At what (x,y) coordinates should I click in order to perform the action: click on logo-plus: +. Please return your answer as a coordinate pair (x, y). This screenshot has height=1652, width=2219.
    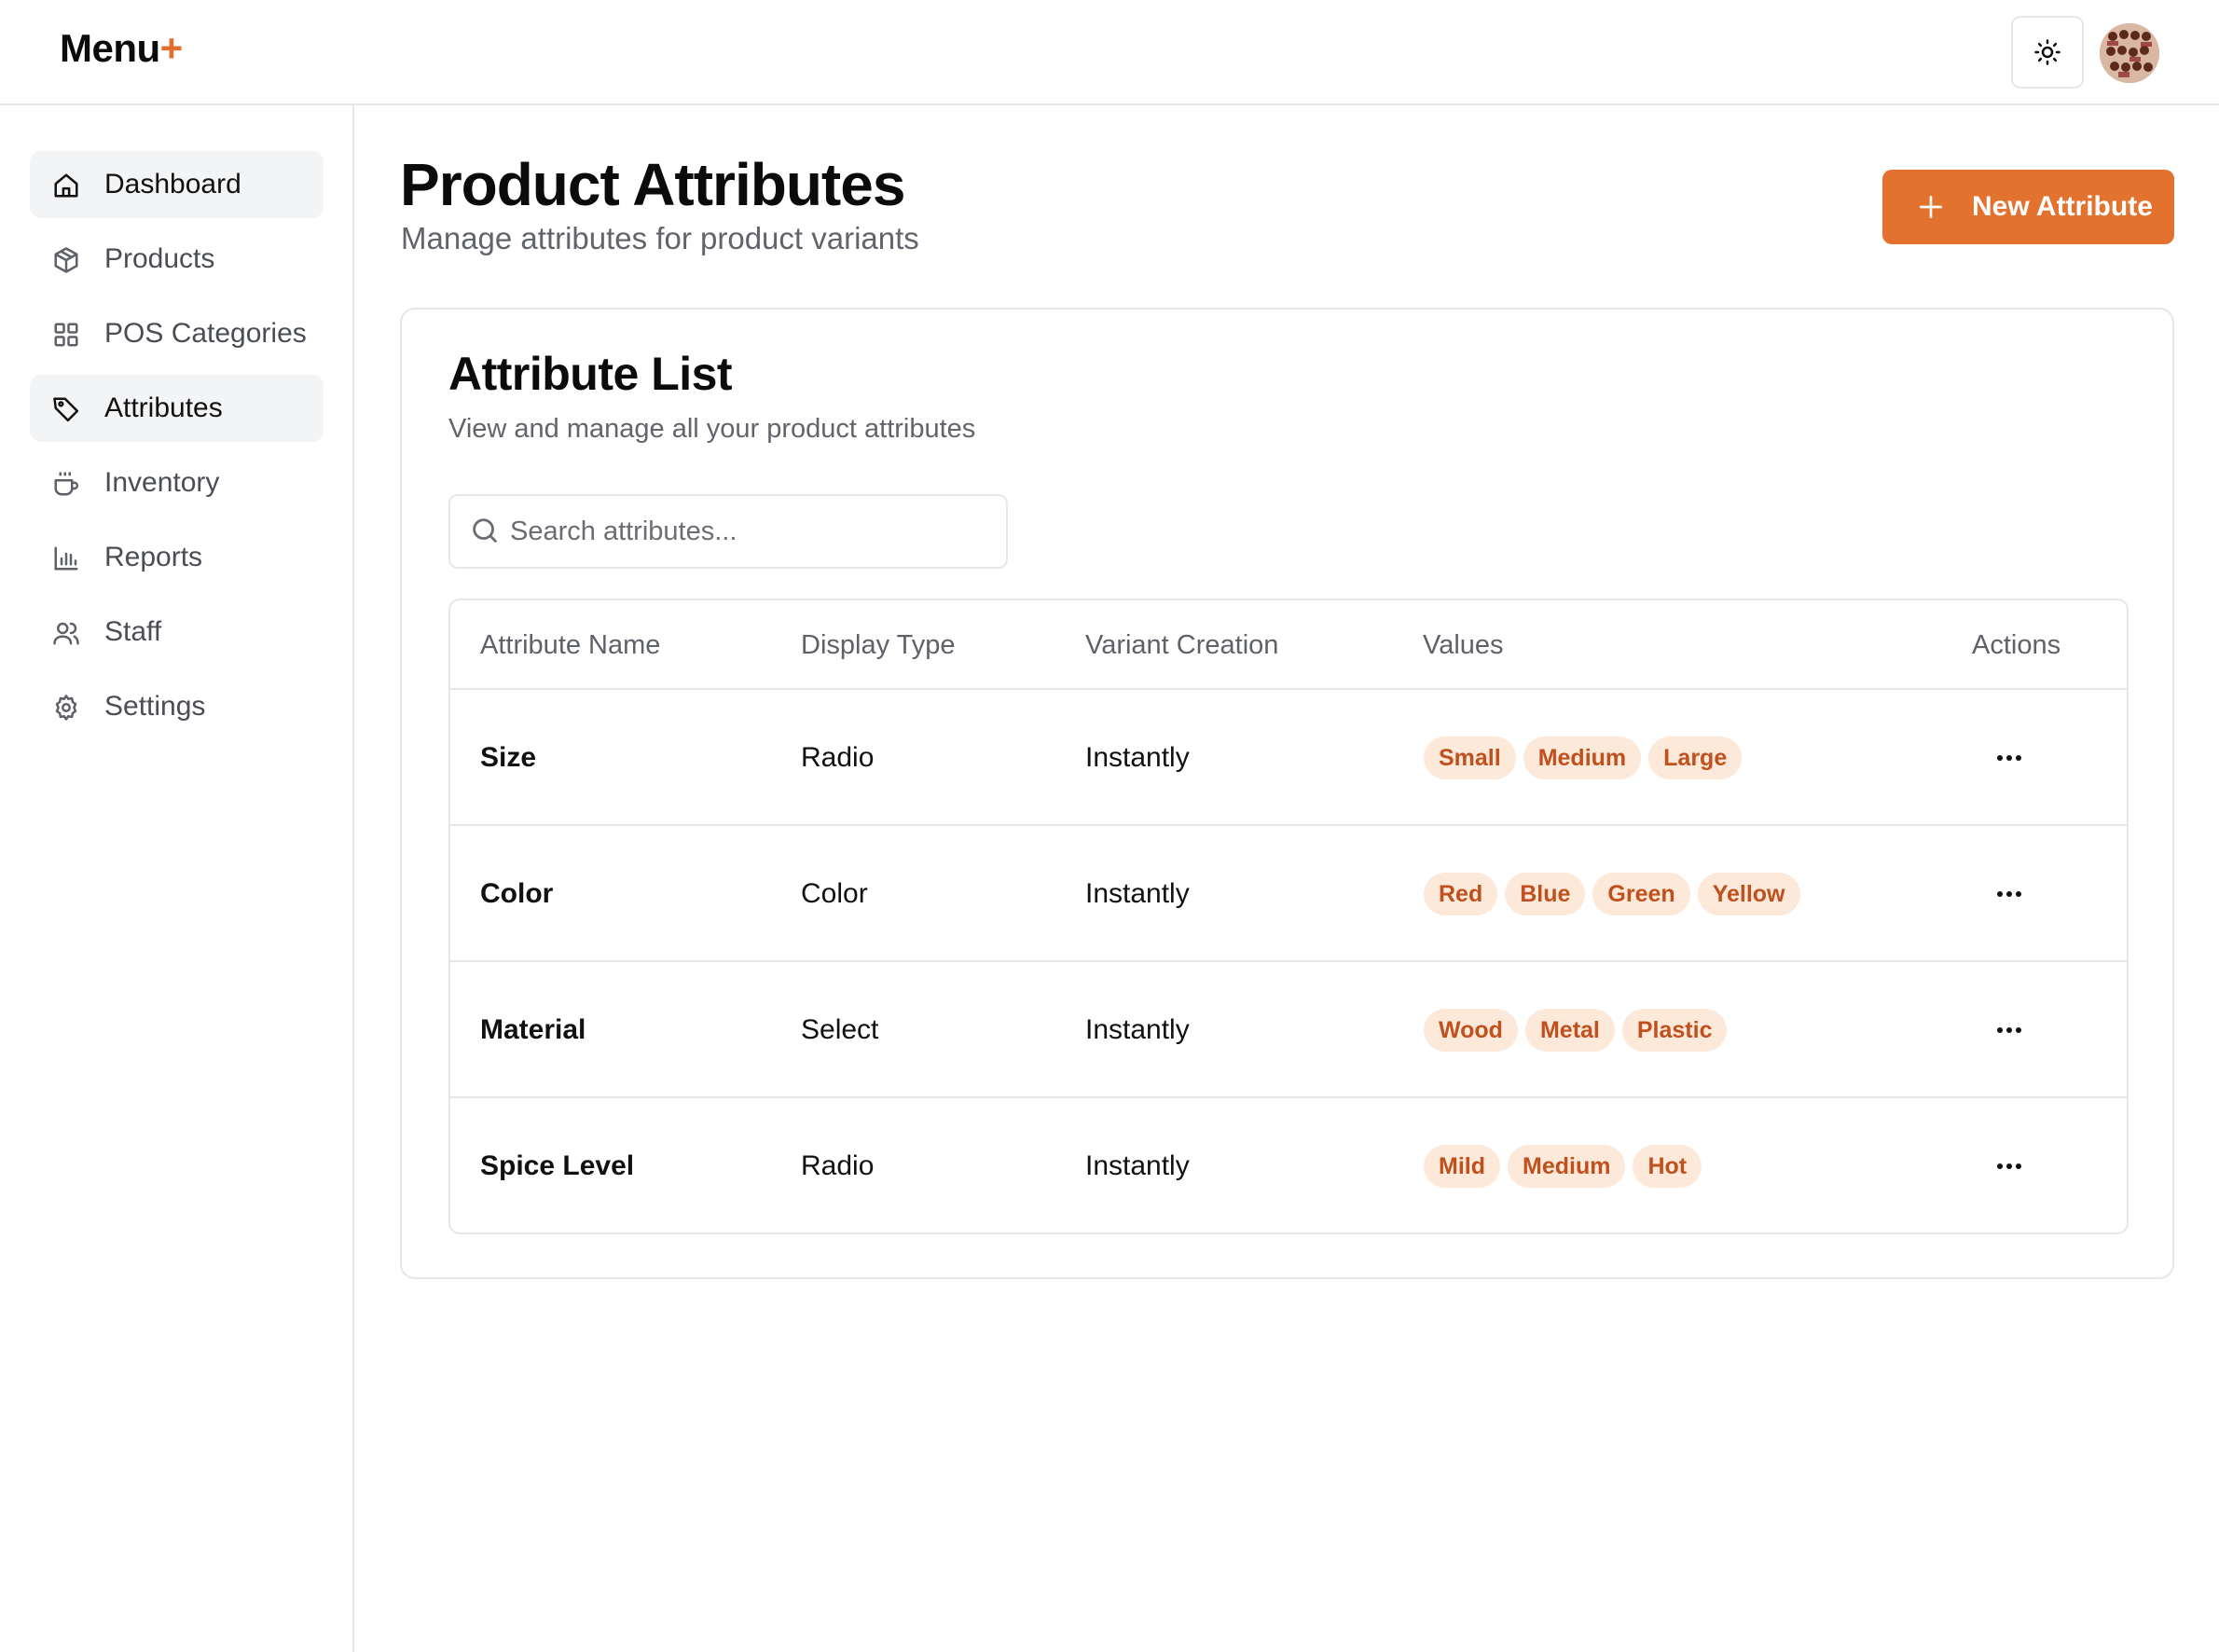
    Looking at the image, I should click on (171, 48).